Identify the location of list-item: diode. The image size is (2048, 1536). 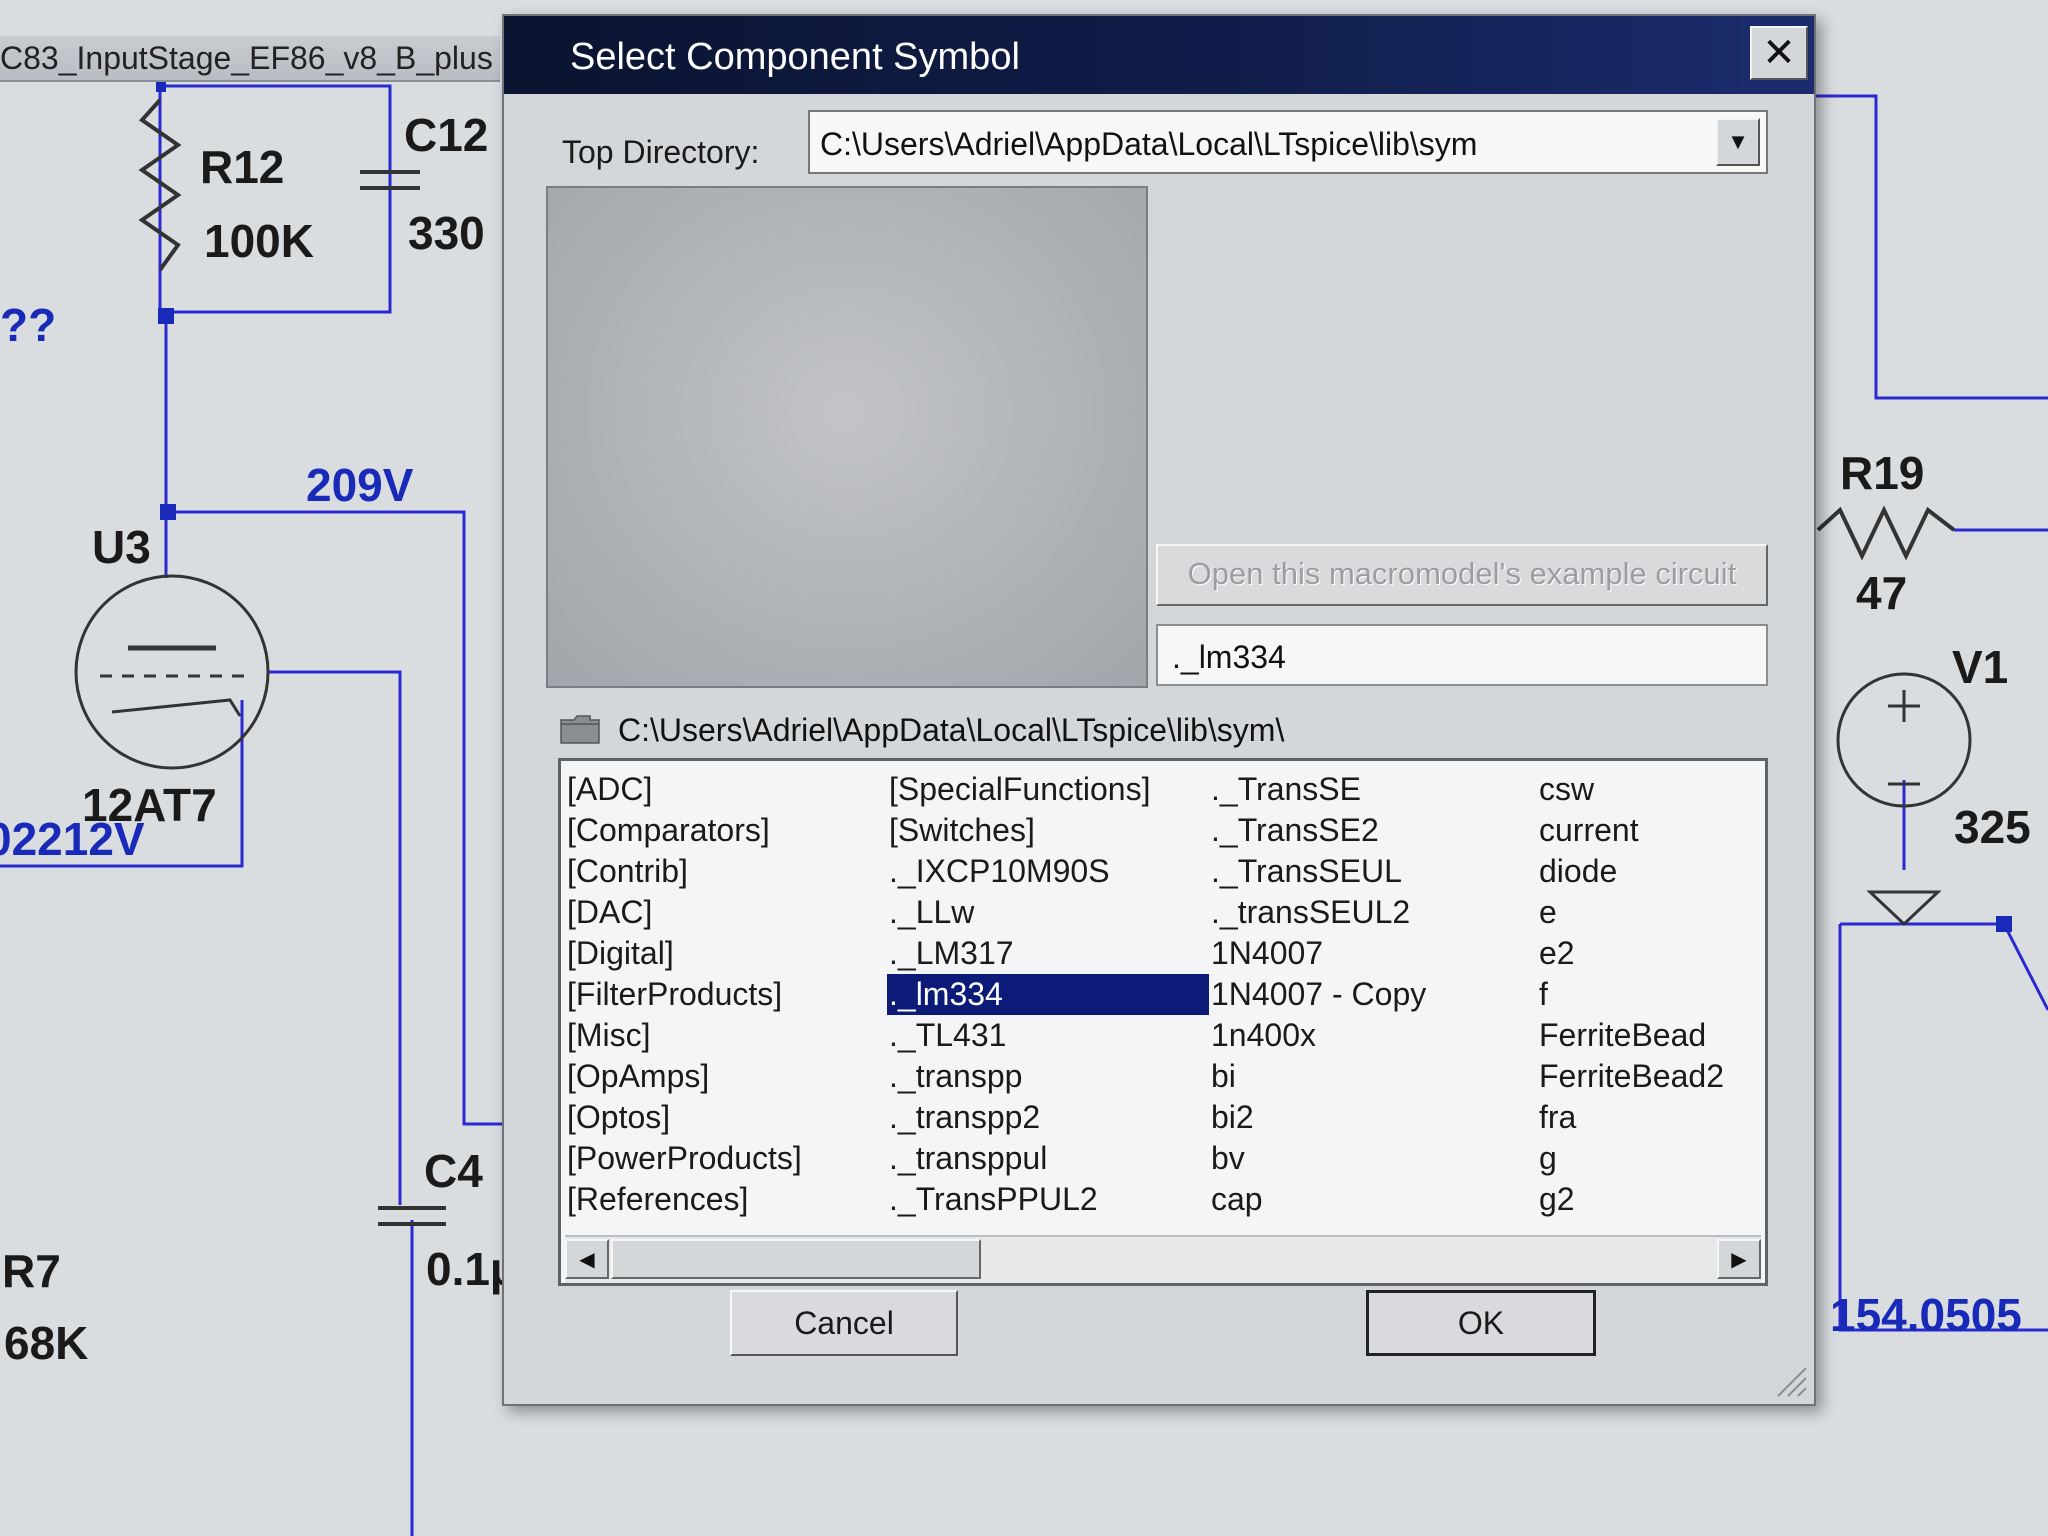
(1630, 871).